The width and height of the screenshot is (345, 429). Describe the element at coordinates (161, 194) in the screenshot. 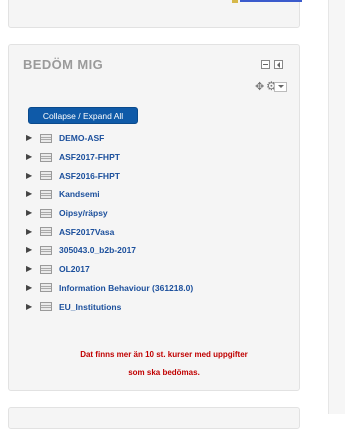

I see `list-item: ▶ Kandsemi` at that location.